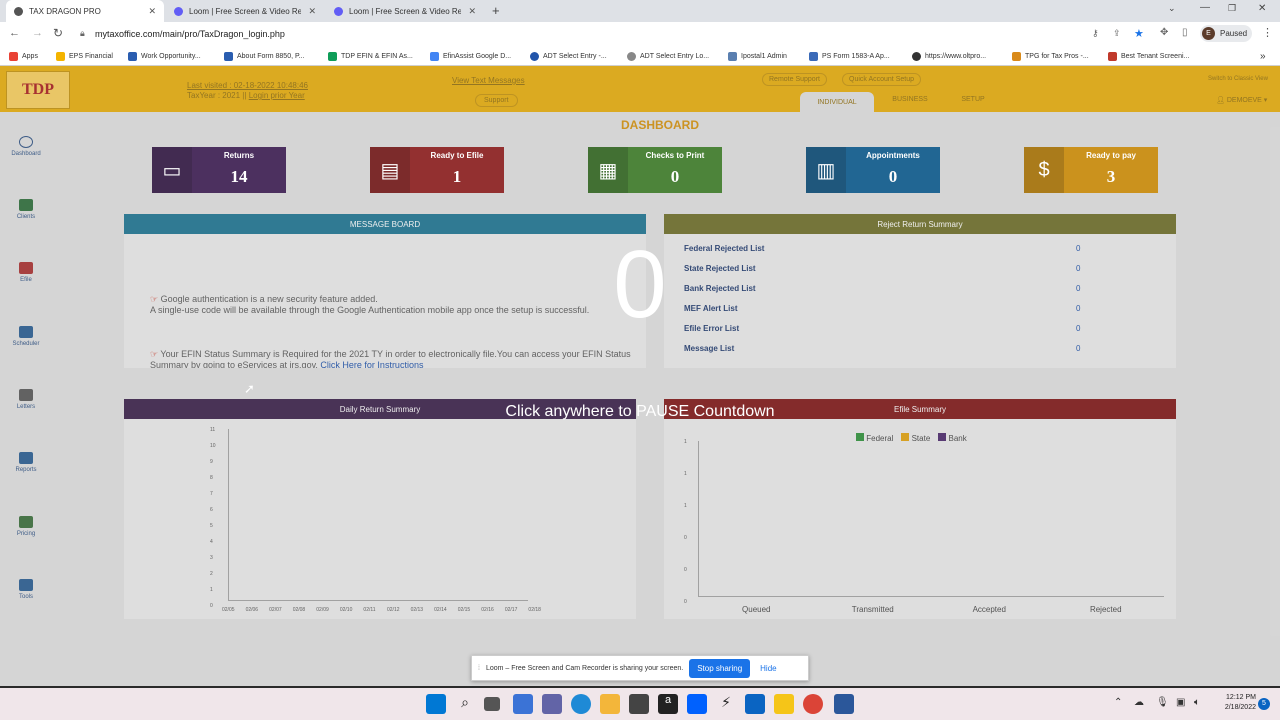  I want to click on avatar: E, so click(1208, 33).